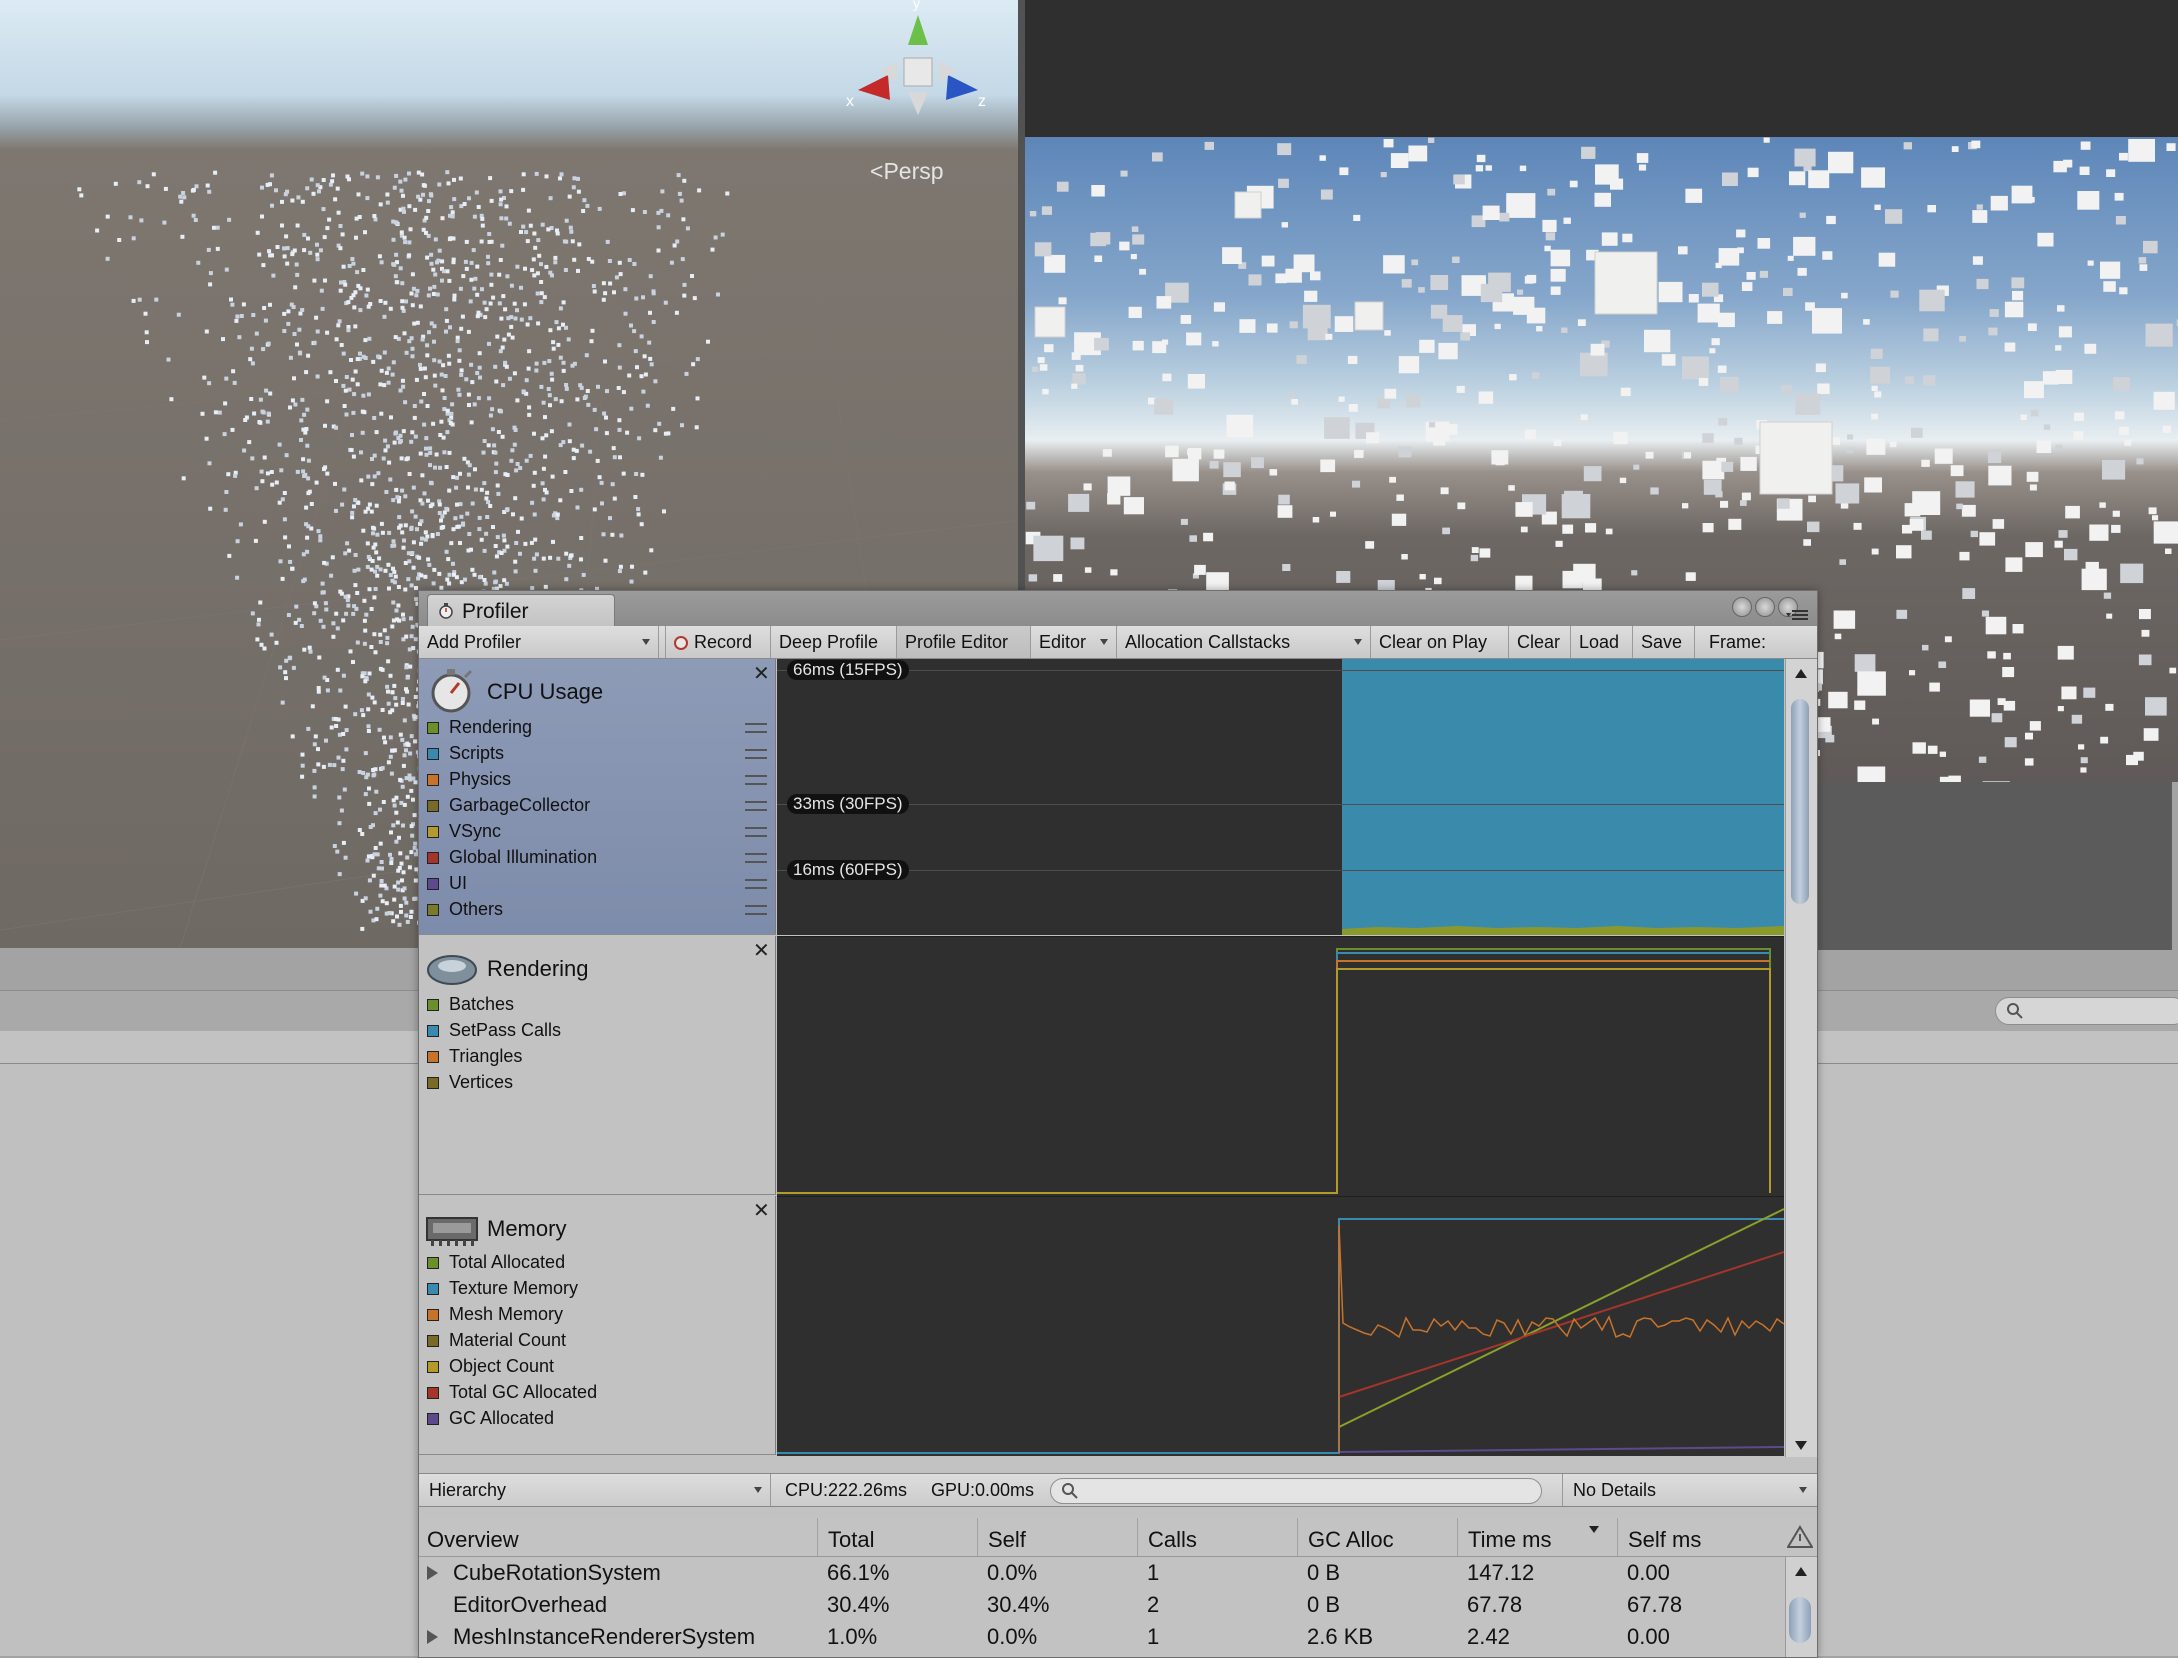  I want to click on column-overview: Overview, so click(618, 1537).